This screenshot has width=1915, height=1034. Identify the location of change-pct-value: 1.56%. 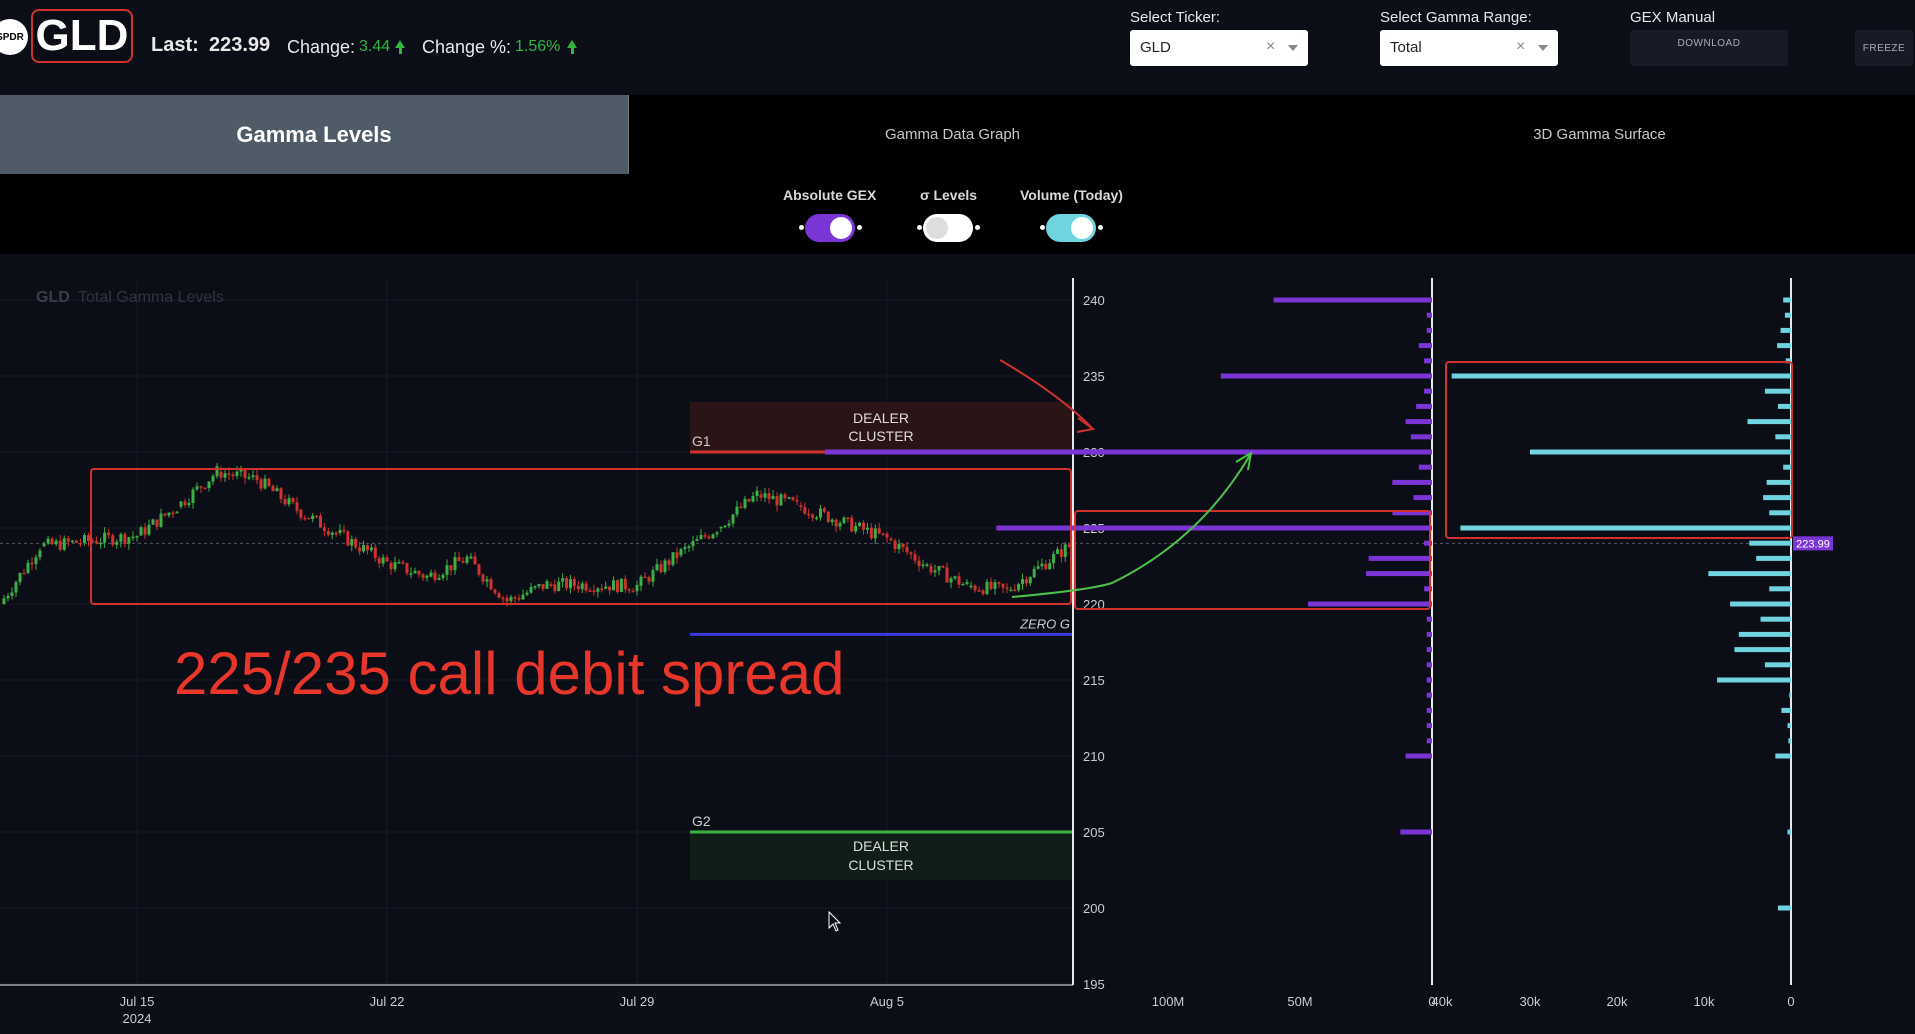
(538, 46).